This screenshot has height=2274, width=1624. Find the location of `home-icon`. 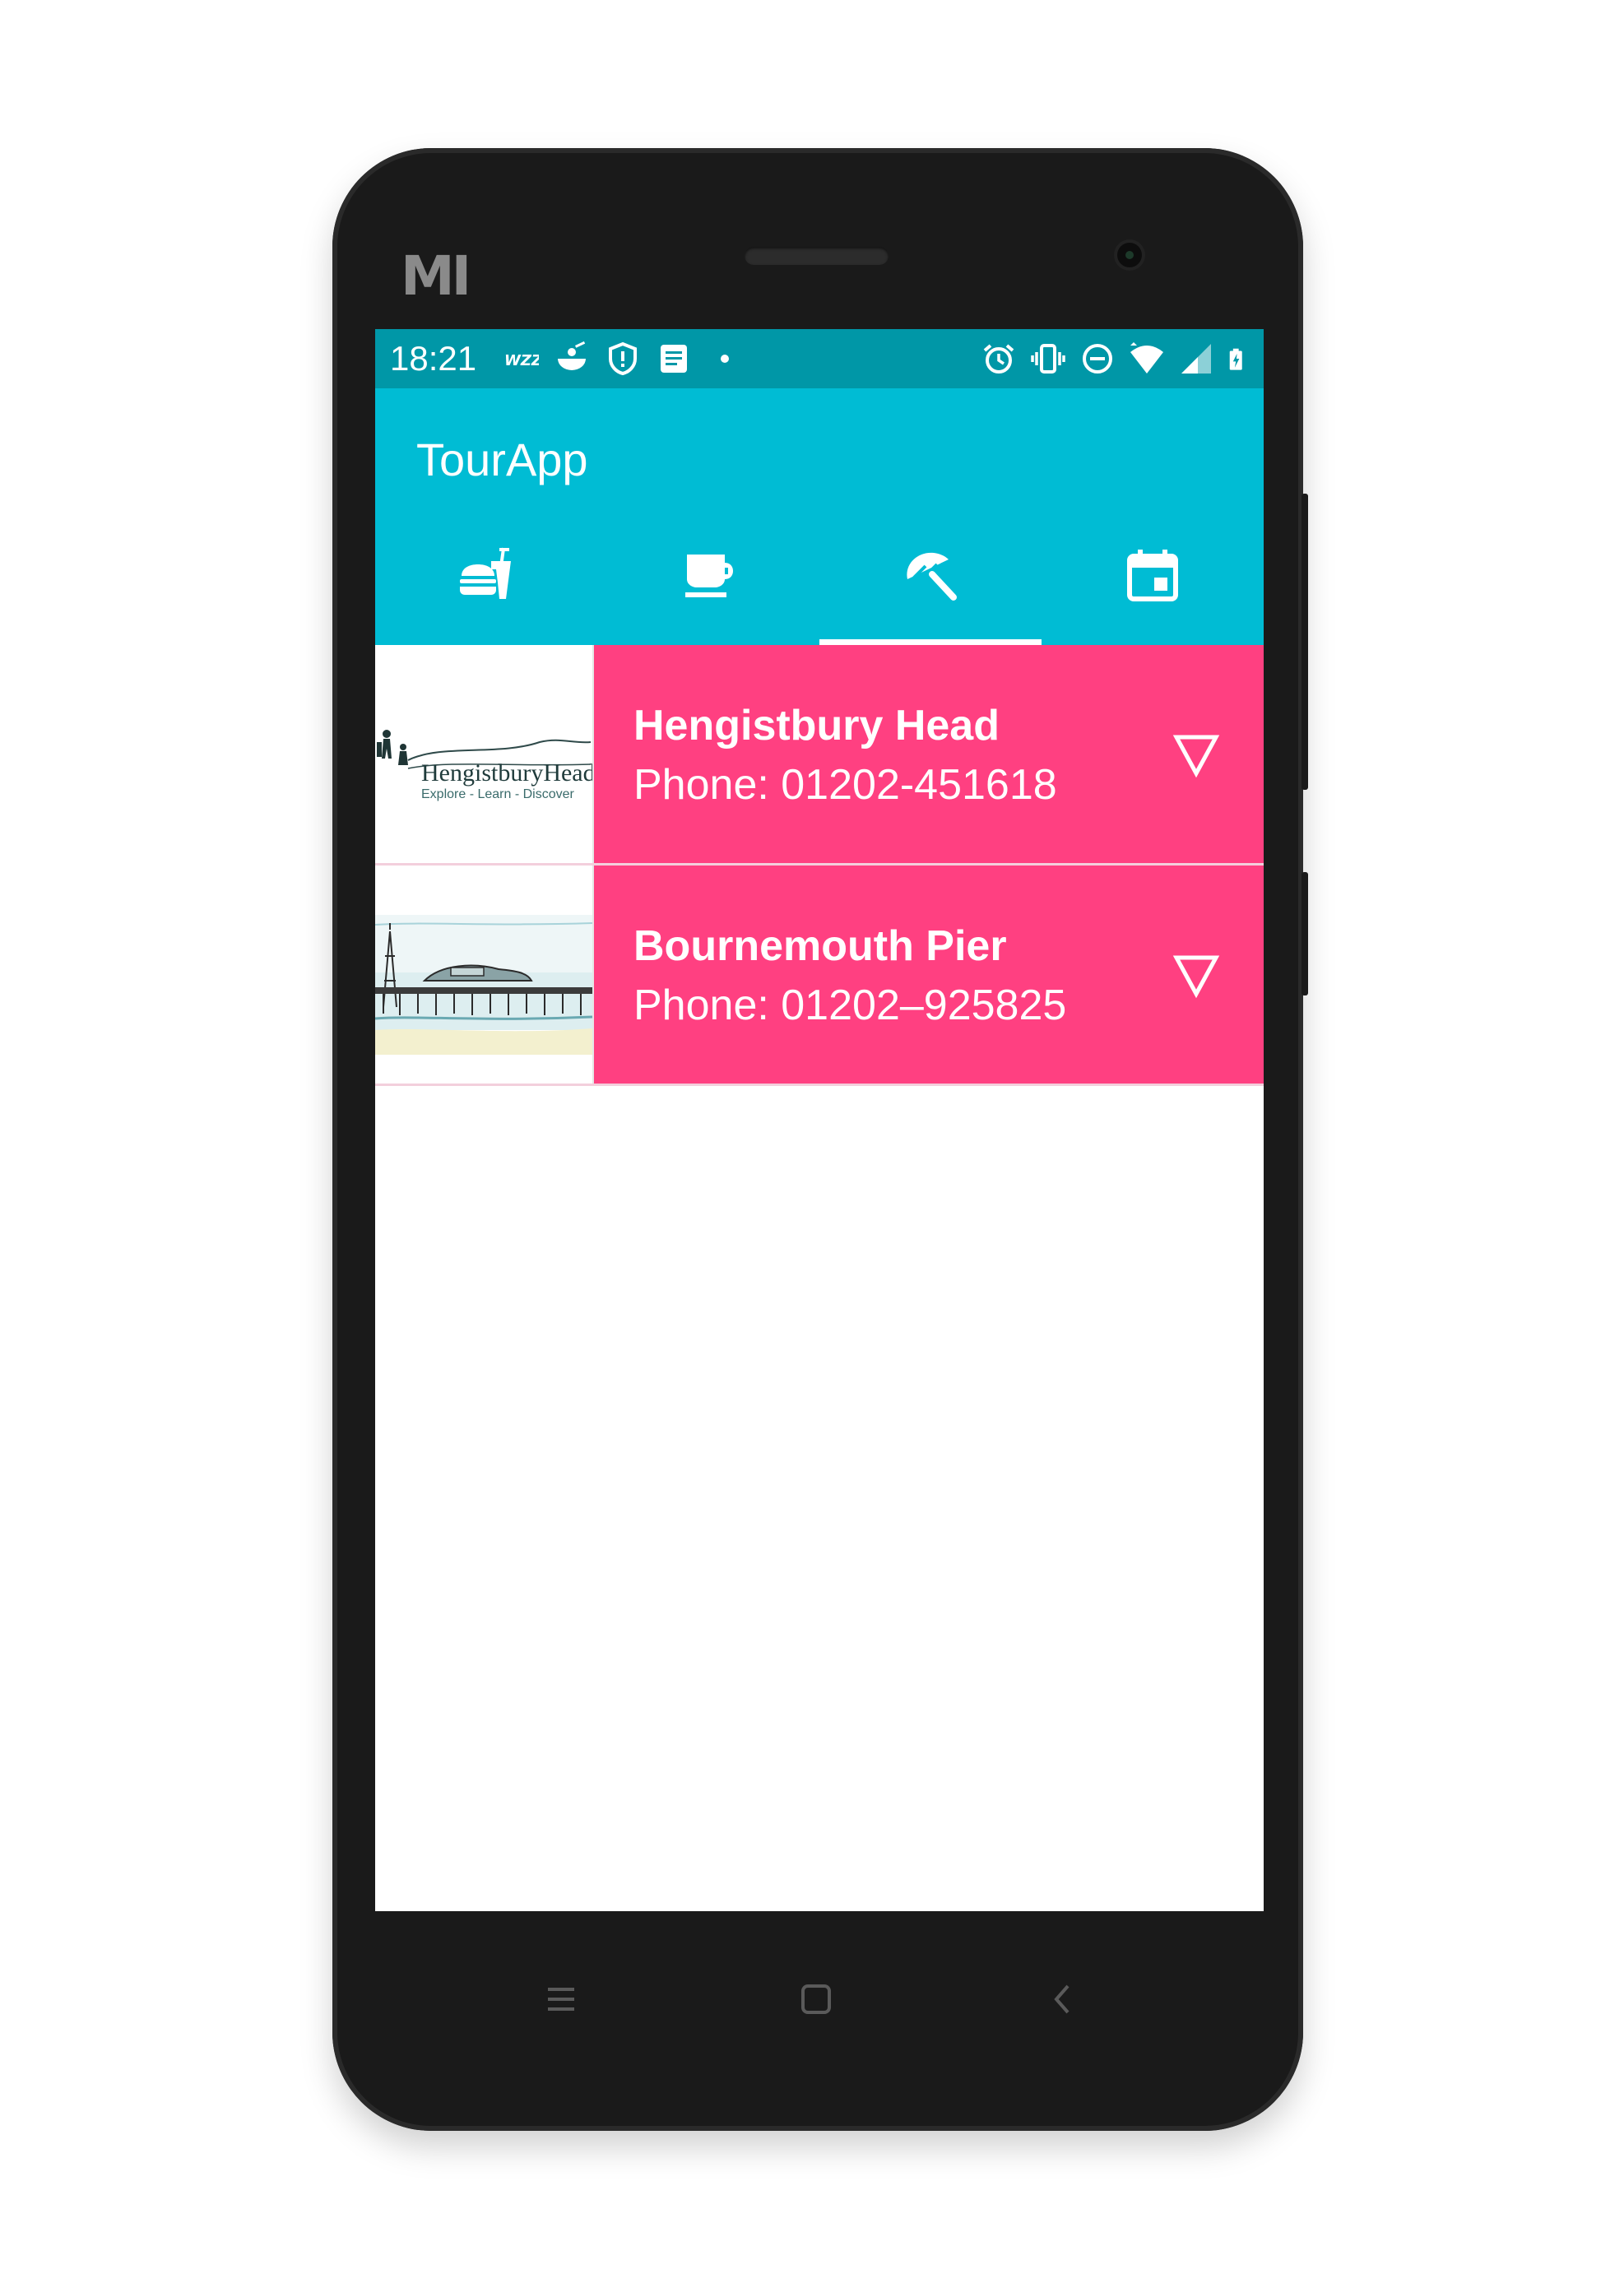

home-icon is located at coordinates (816, 2000).